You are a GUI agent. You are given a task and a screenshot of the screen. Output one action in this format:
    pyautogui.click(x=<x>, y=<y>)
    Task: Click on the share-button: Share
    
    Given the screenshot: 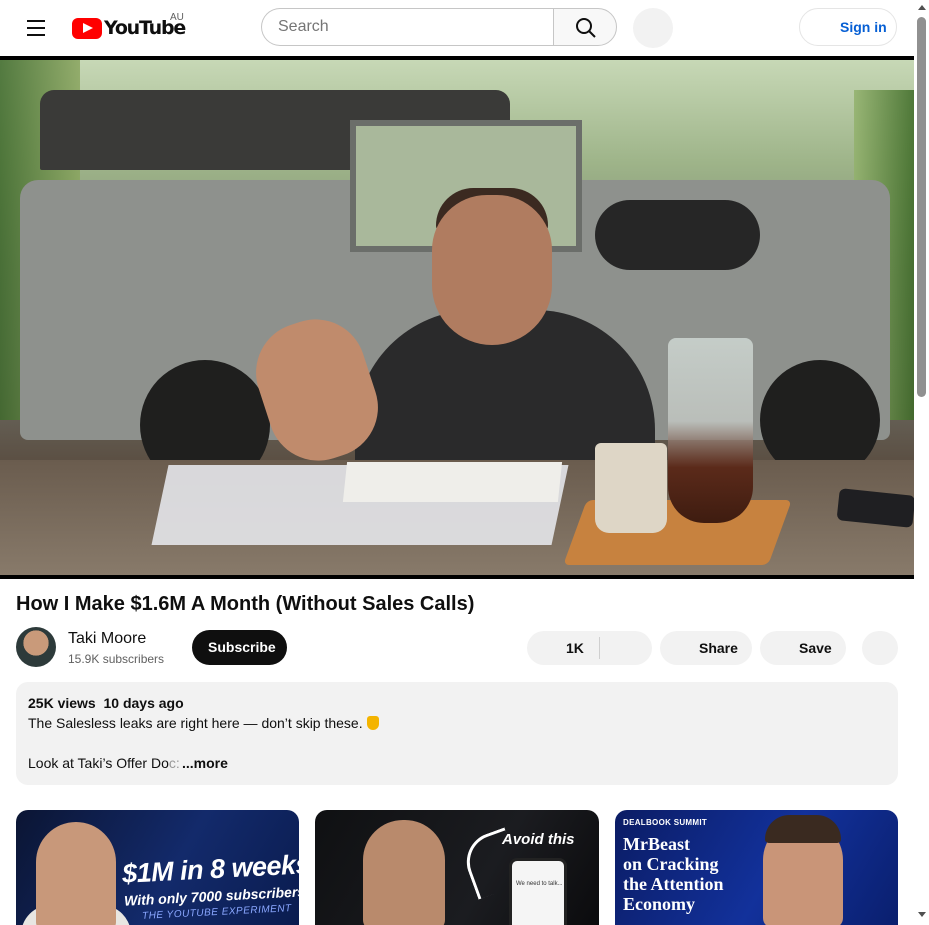 What is the action you would take?
    pyautogui.click(x=706, y=648)
    